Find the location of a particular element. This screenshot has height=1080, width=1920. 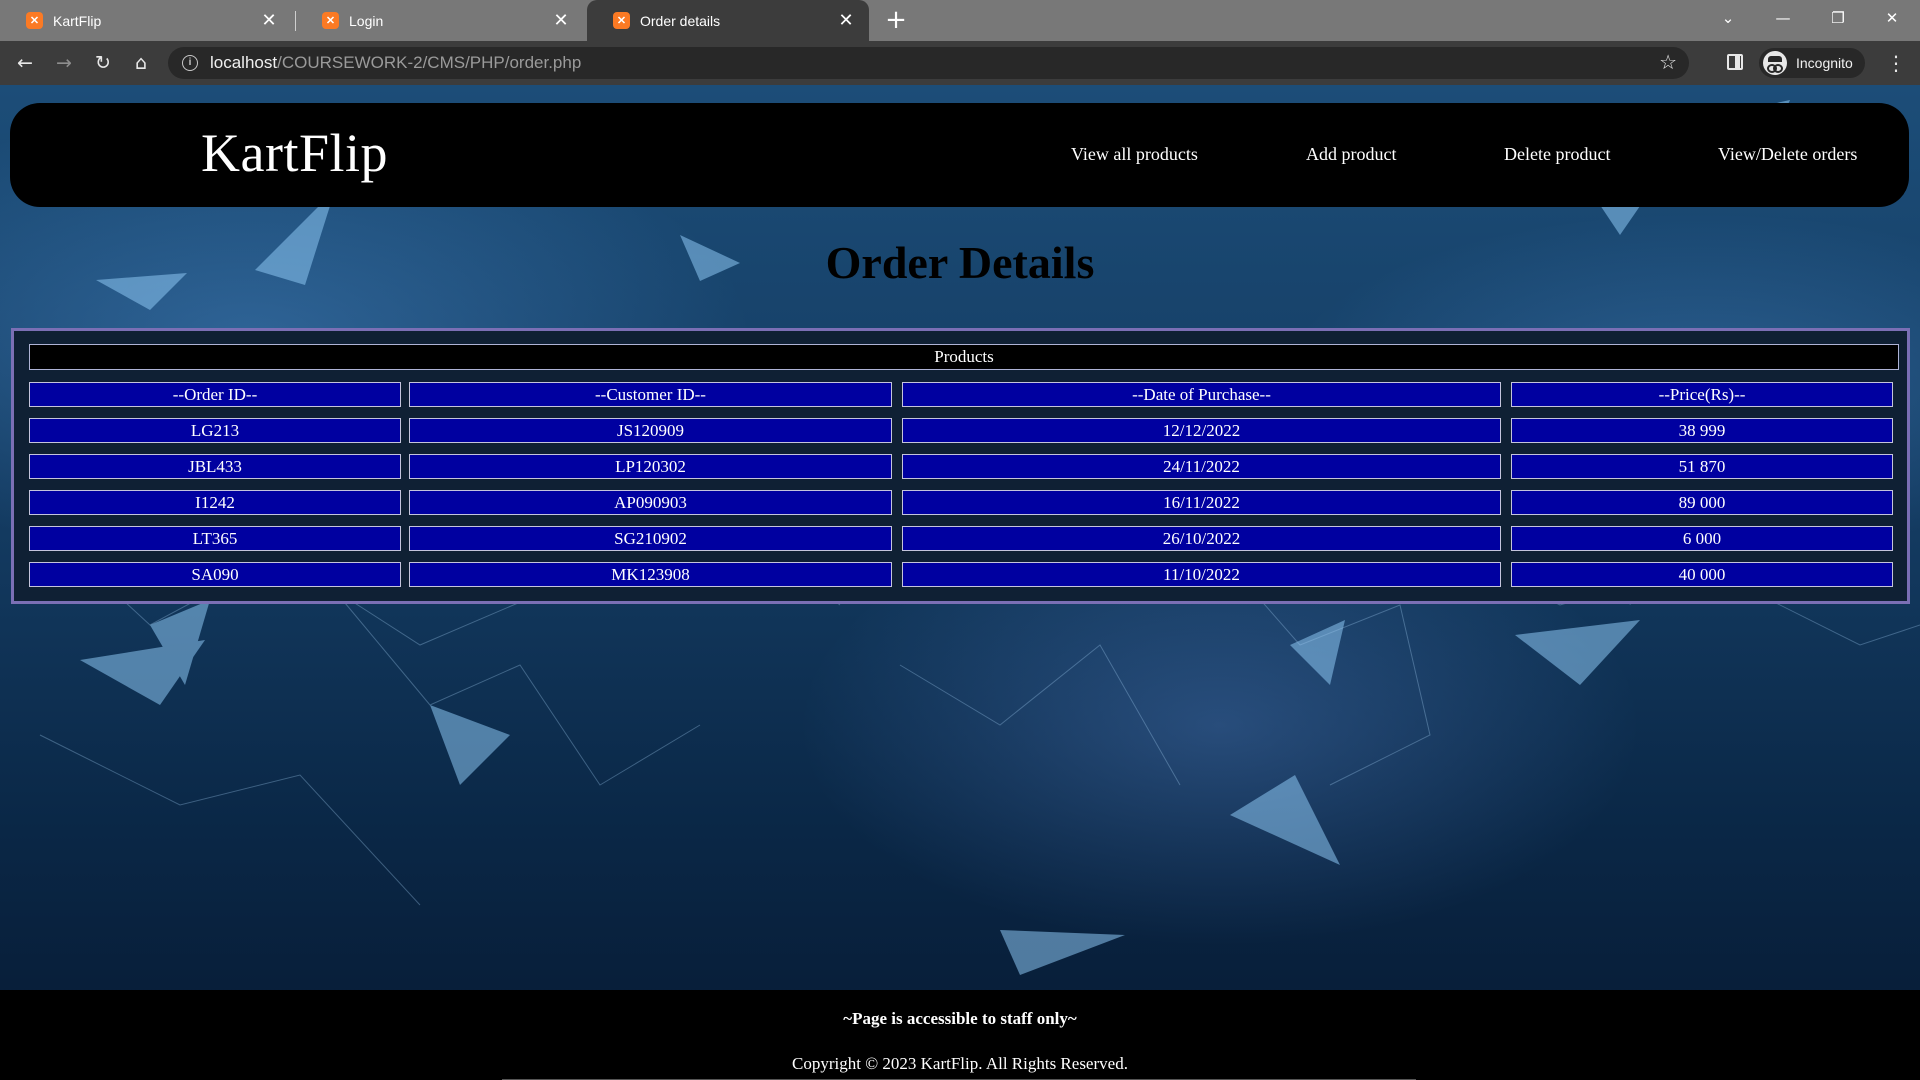

table-cell-price: 51 870 is located at coordinates (1702, 466).